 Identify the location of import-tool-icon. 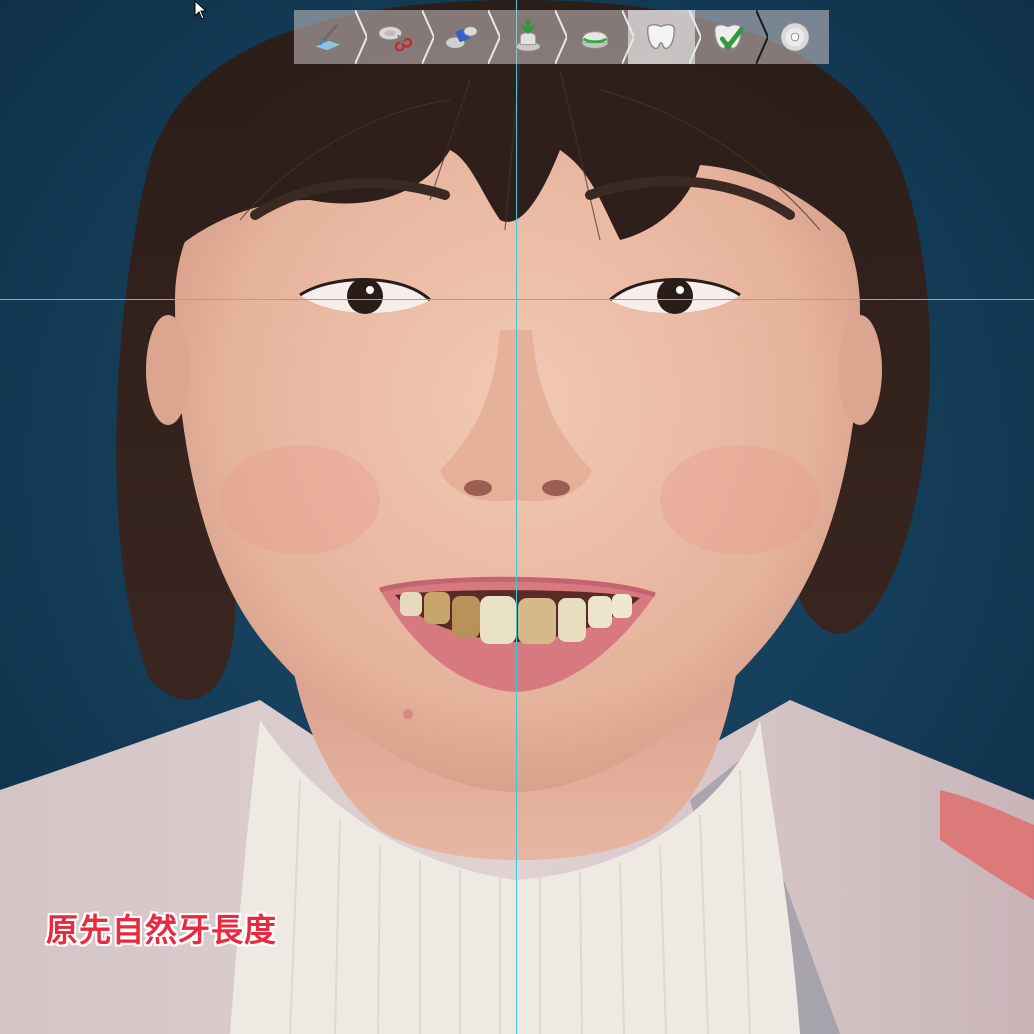
(527, 35).